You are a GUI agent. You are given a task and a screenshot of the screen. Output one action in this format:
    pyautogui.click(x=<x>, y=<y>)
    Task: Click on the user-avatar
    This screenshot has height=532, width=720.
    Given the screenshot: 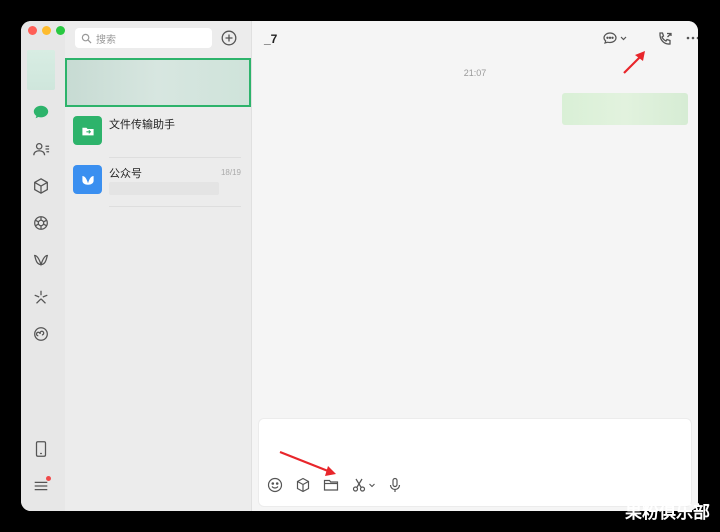 What is the action you would take?
    pyautogui.click(x=41, y=70)
    